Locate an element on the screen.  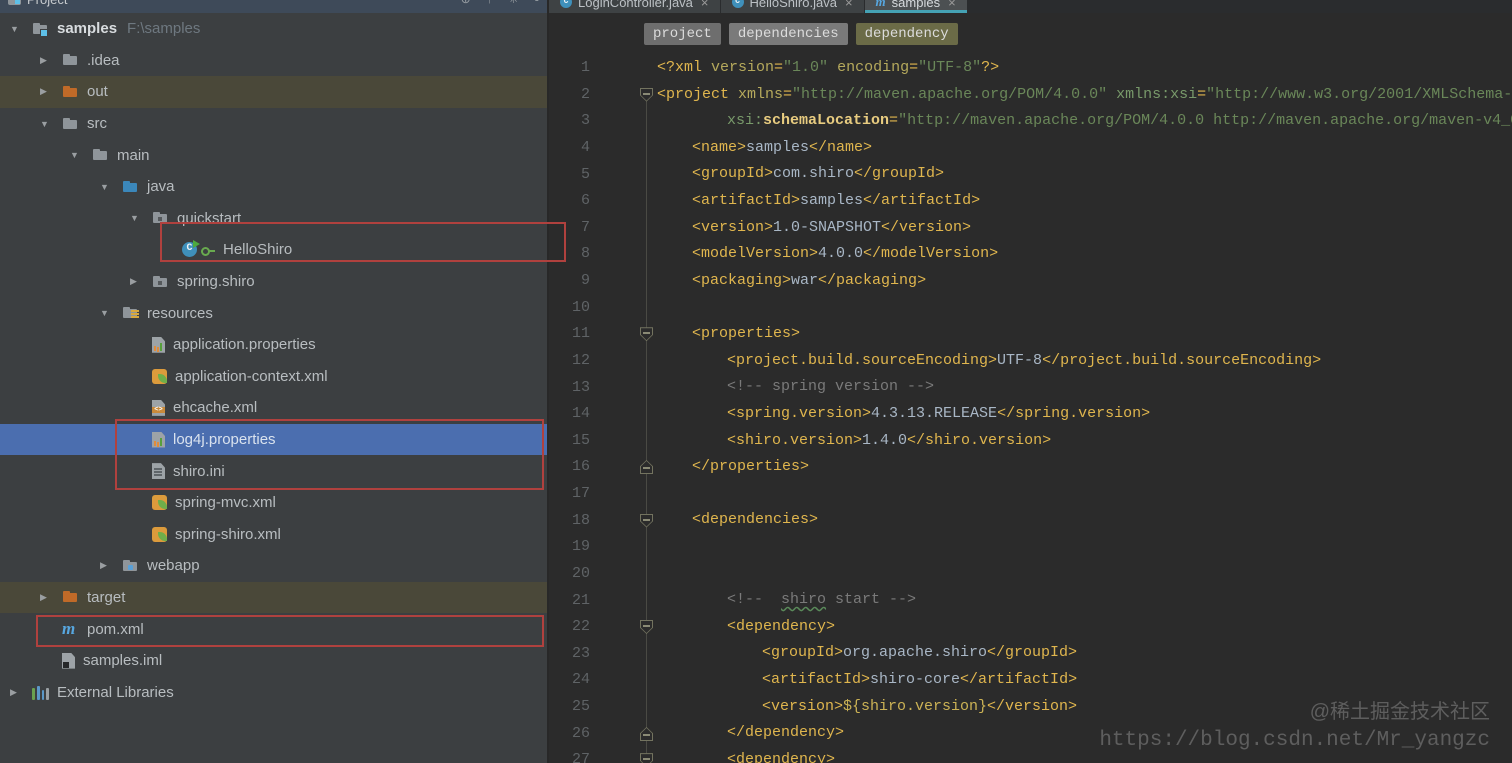
class-icon: C is located at coordinates (566, 4).